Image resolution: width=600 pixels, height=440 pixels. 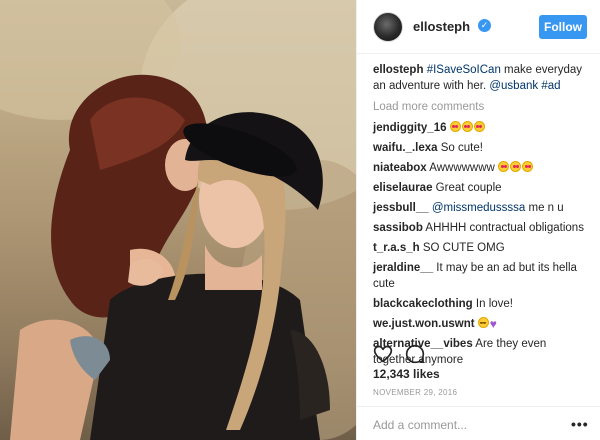 What do you see at coordinates (550, 86) in the screenshot?
I see `caption-hashtag: #ad` at bounding box center [550, 86].